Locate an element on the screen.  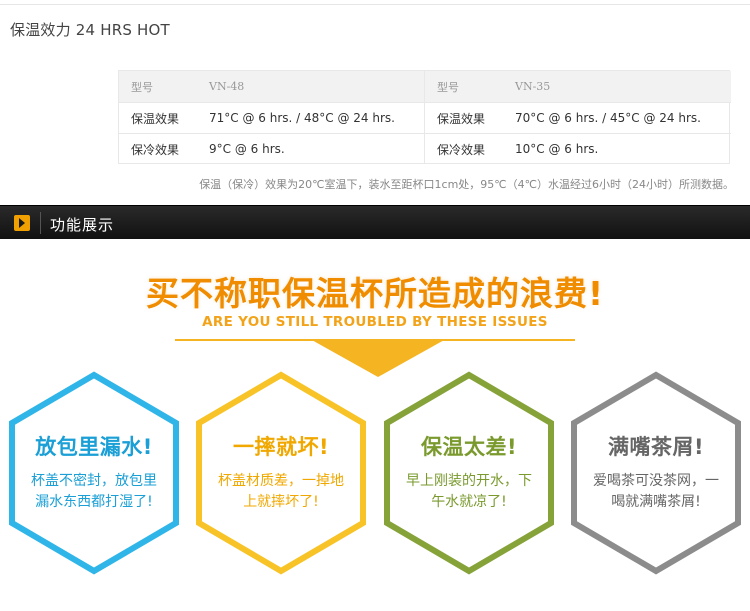
issue-title: 满嘴茶屑! is located at coordinates (656, 447).